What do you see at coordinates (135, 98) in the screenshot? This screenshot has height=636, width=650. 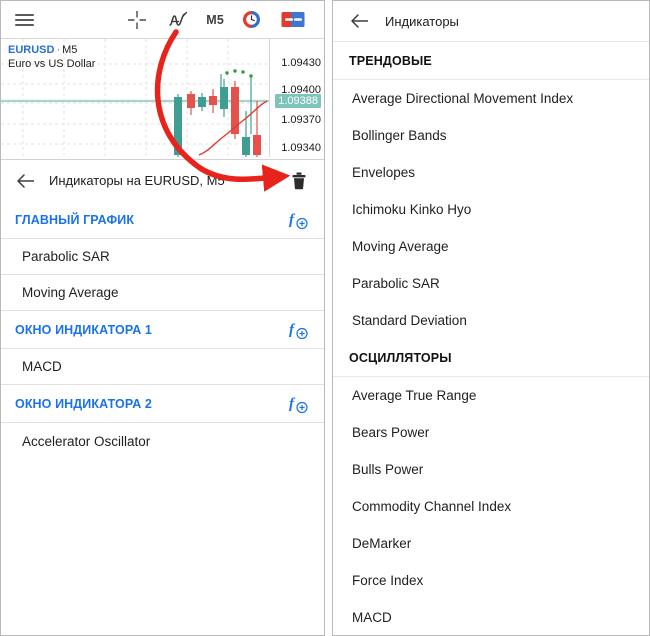 I see `chart-grid` at bounding box center [135, 98].